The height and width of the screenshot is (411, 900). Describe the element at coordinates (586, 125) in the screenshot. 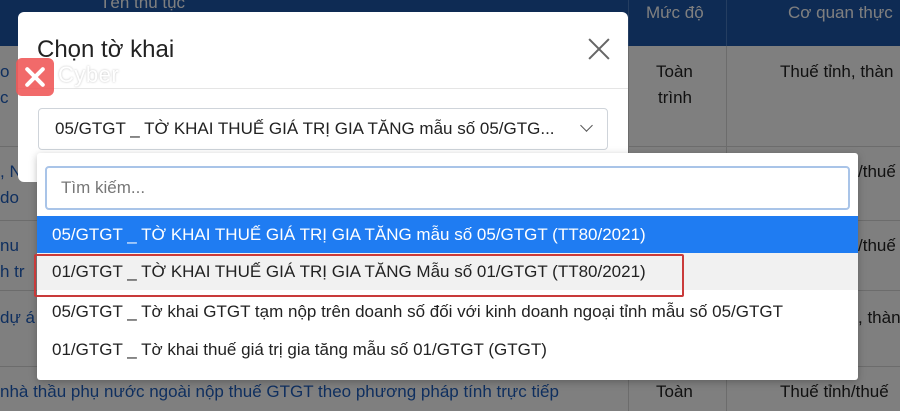

I see `chevron-down-icon` at that location.